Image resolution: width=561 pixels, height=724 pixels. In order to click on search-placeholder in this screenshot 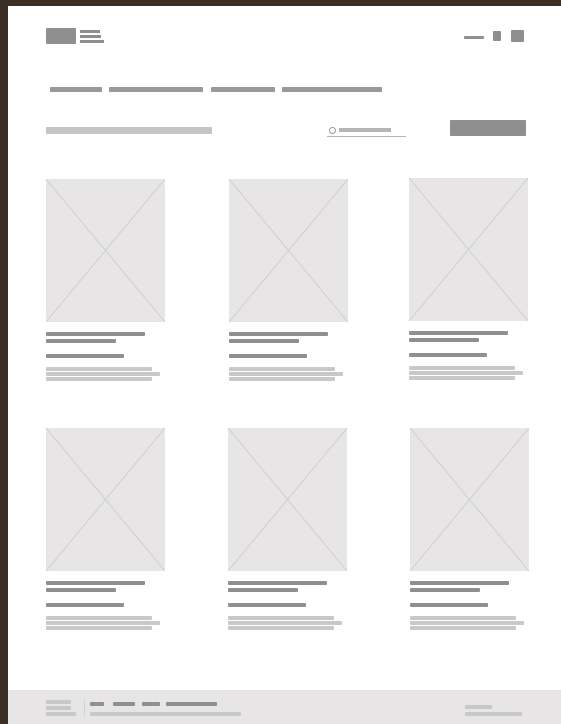, I will do `click(365, 130)`.